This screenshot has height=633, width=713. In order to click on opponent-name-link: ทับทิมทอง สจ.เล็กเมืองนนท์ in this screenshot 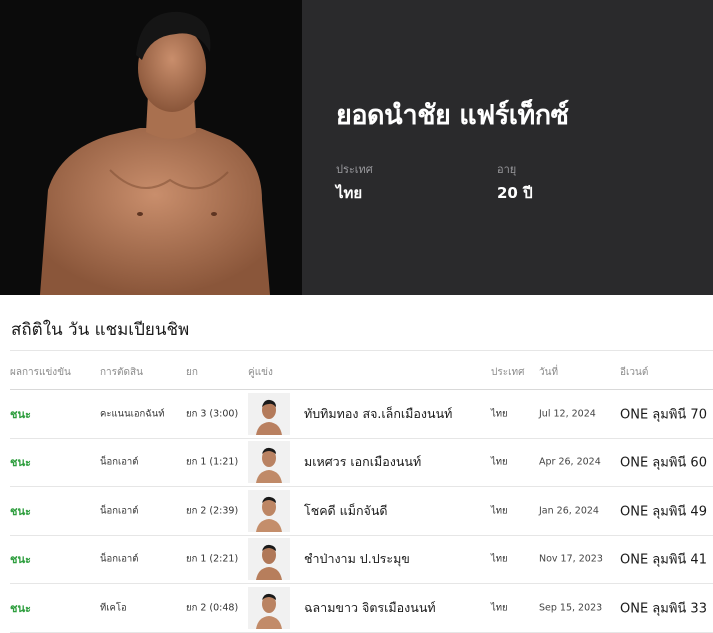, I will do `click(378, 414)`.